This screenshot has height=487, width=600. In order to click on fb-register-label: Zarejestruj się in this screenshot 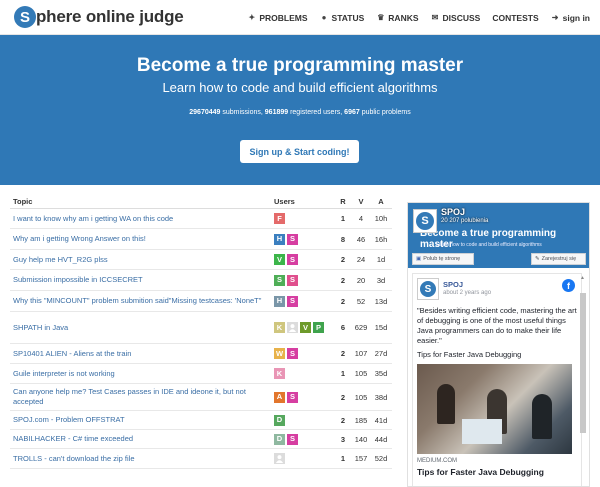, I will do `click(559, 259)`.